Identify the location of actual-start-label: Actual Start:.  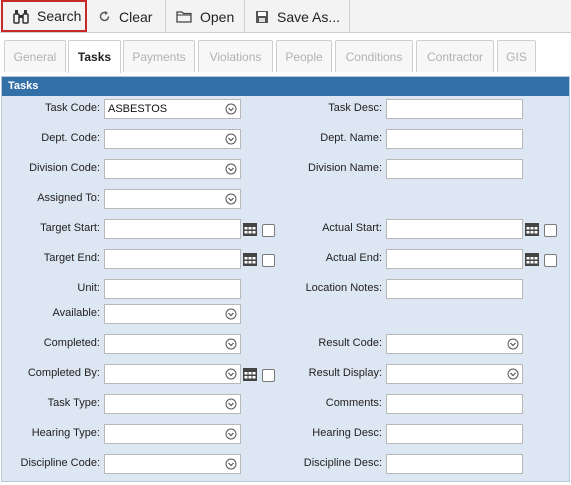
(352, 228).